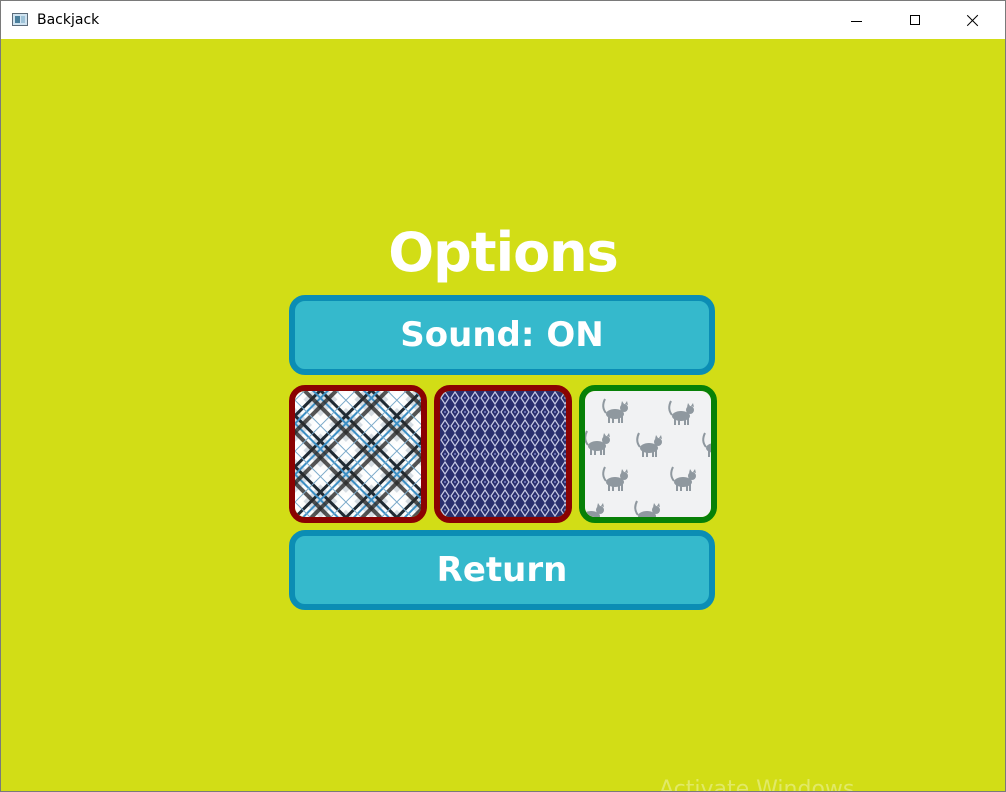  I want to click on return-button: Return, so click(502, 570).